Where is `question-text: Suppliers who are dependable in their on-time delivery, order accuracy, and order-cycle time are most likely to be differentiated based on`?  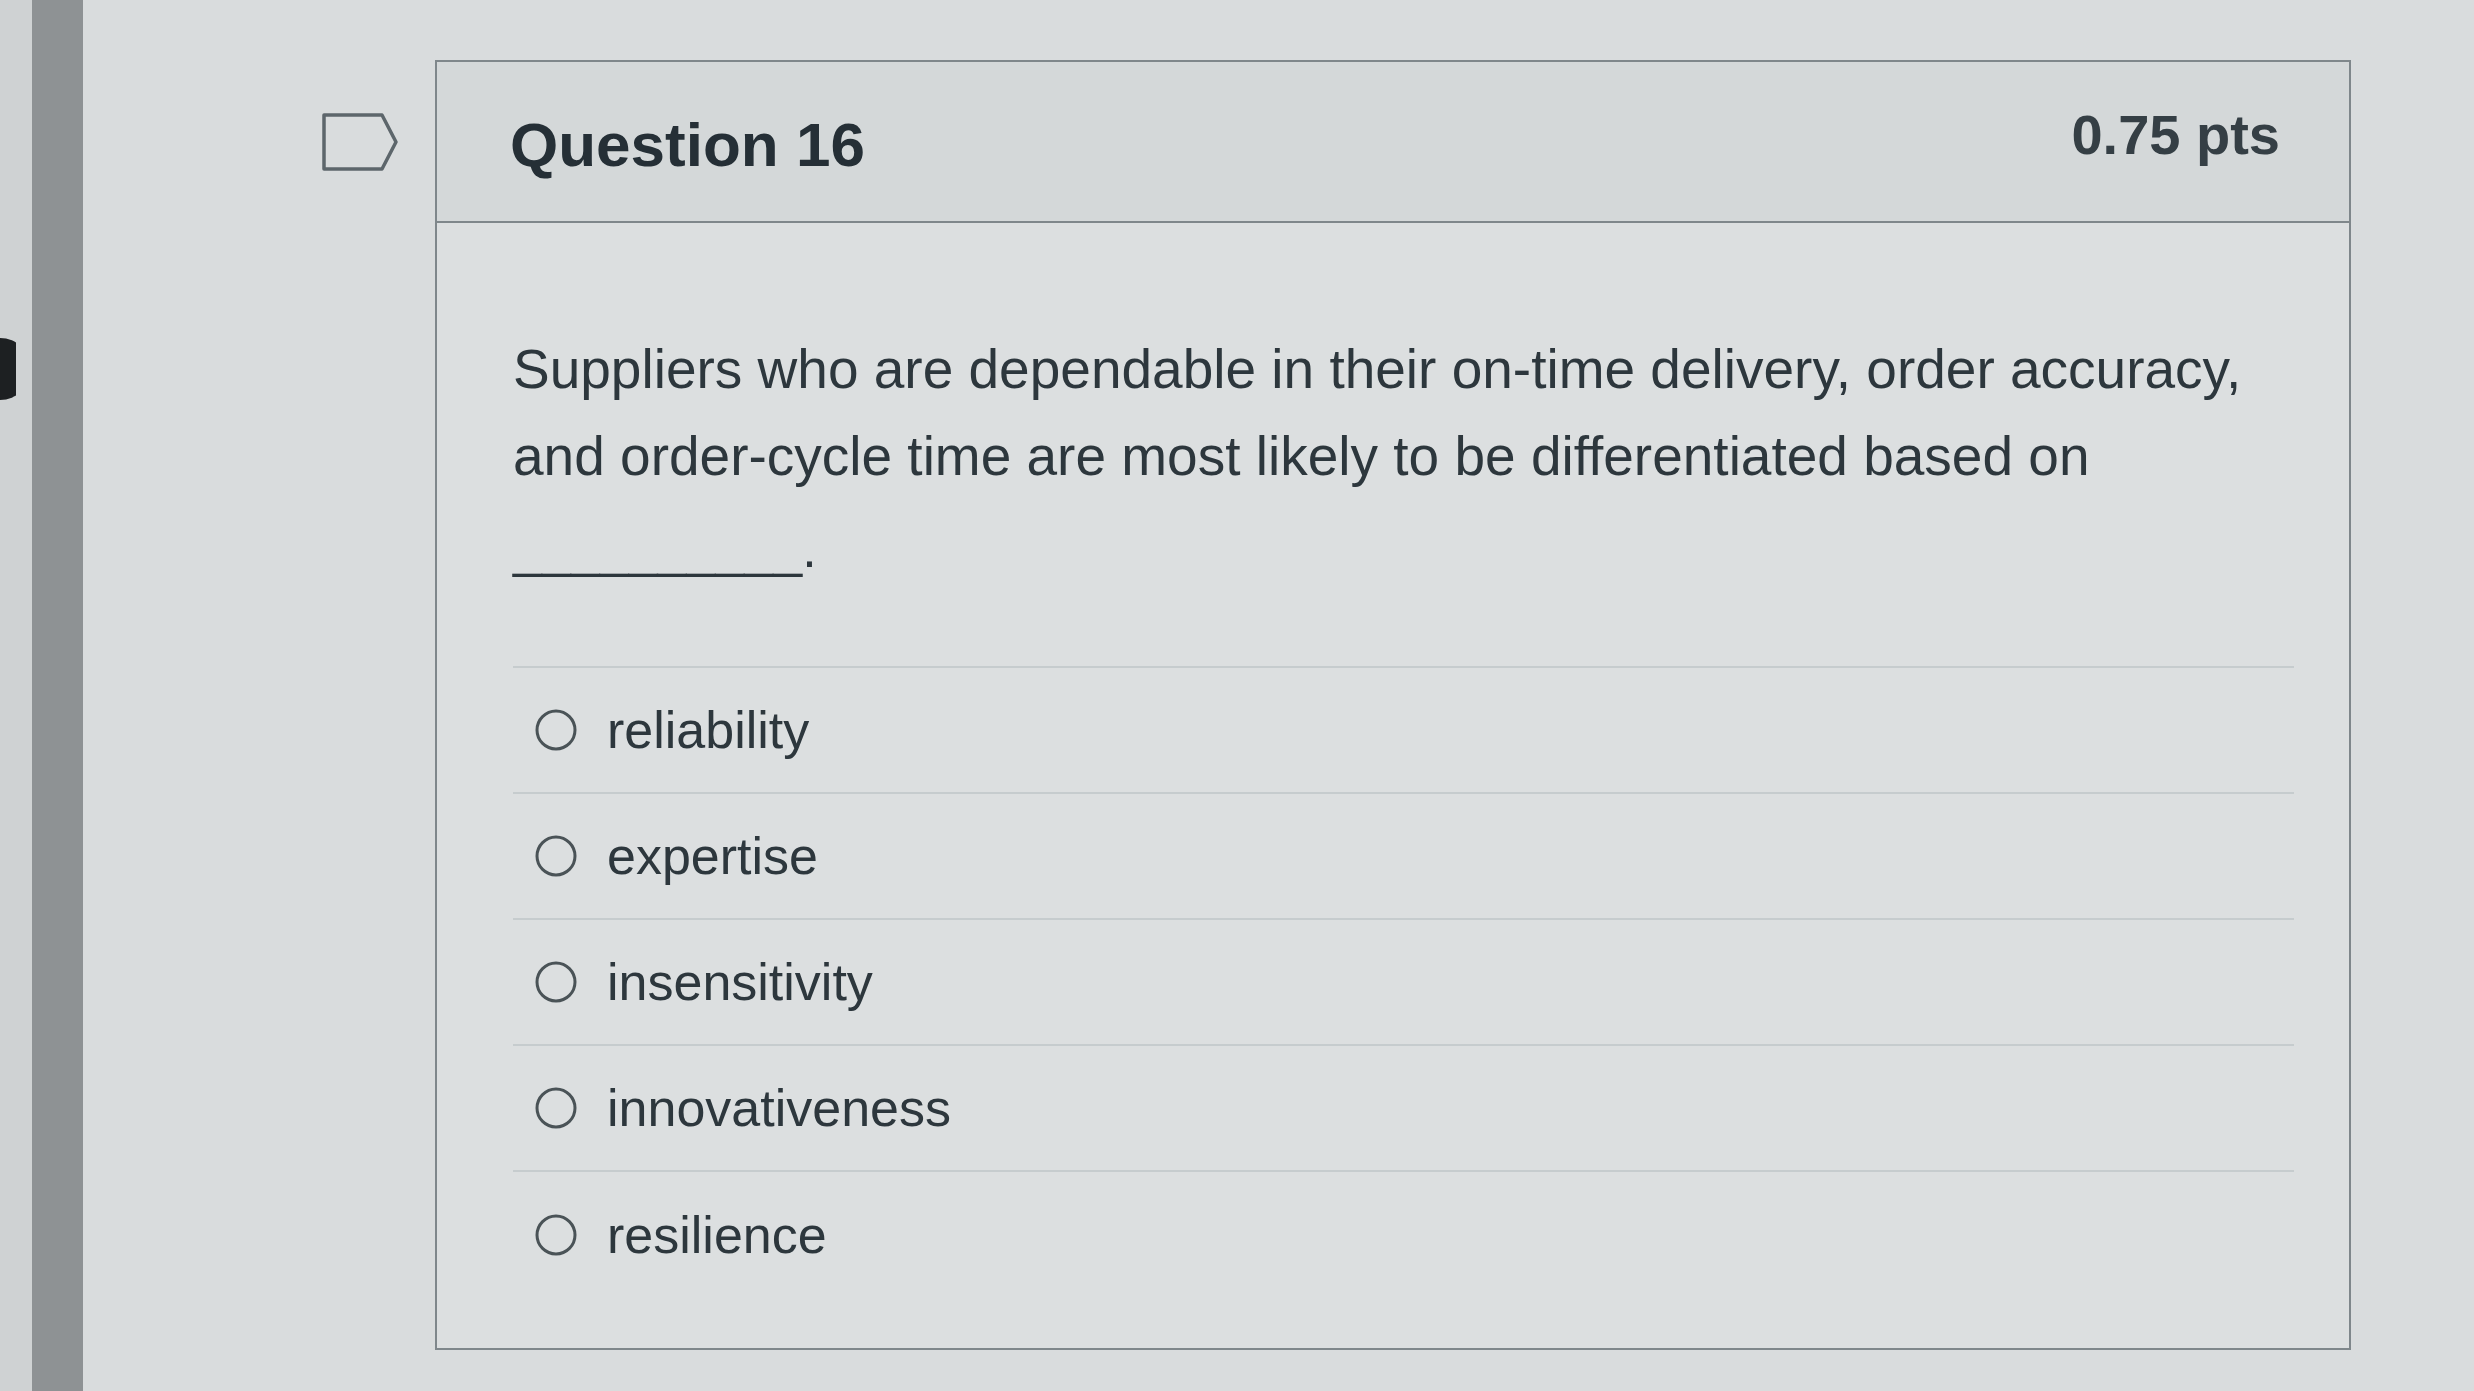 question-text: Suppliers who are dependable in their on-time delivery, order accuracy, and order-cycle time are most likely to be differentiated based on is located at coordinates (1378, 413).